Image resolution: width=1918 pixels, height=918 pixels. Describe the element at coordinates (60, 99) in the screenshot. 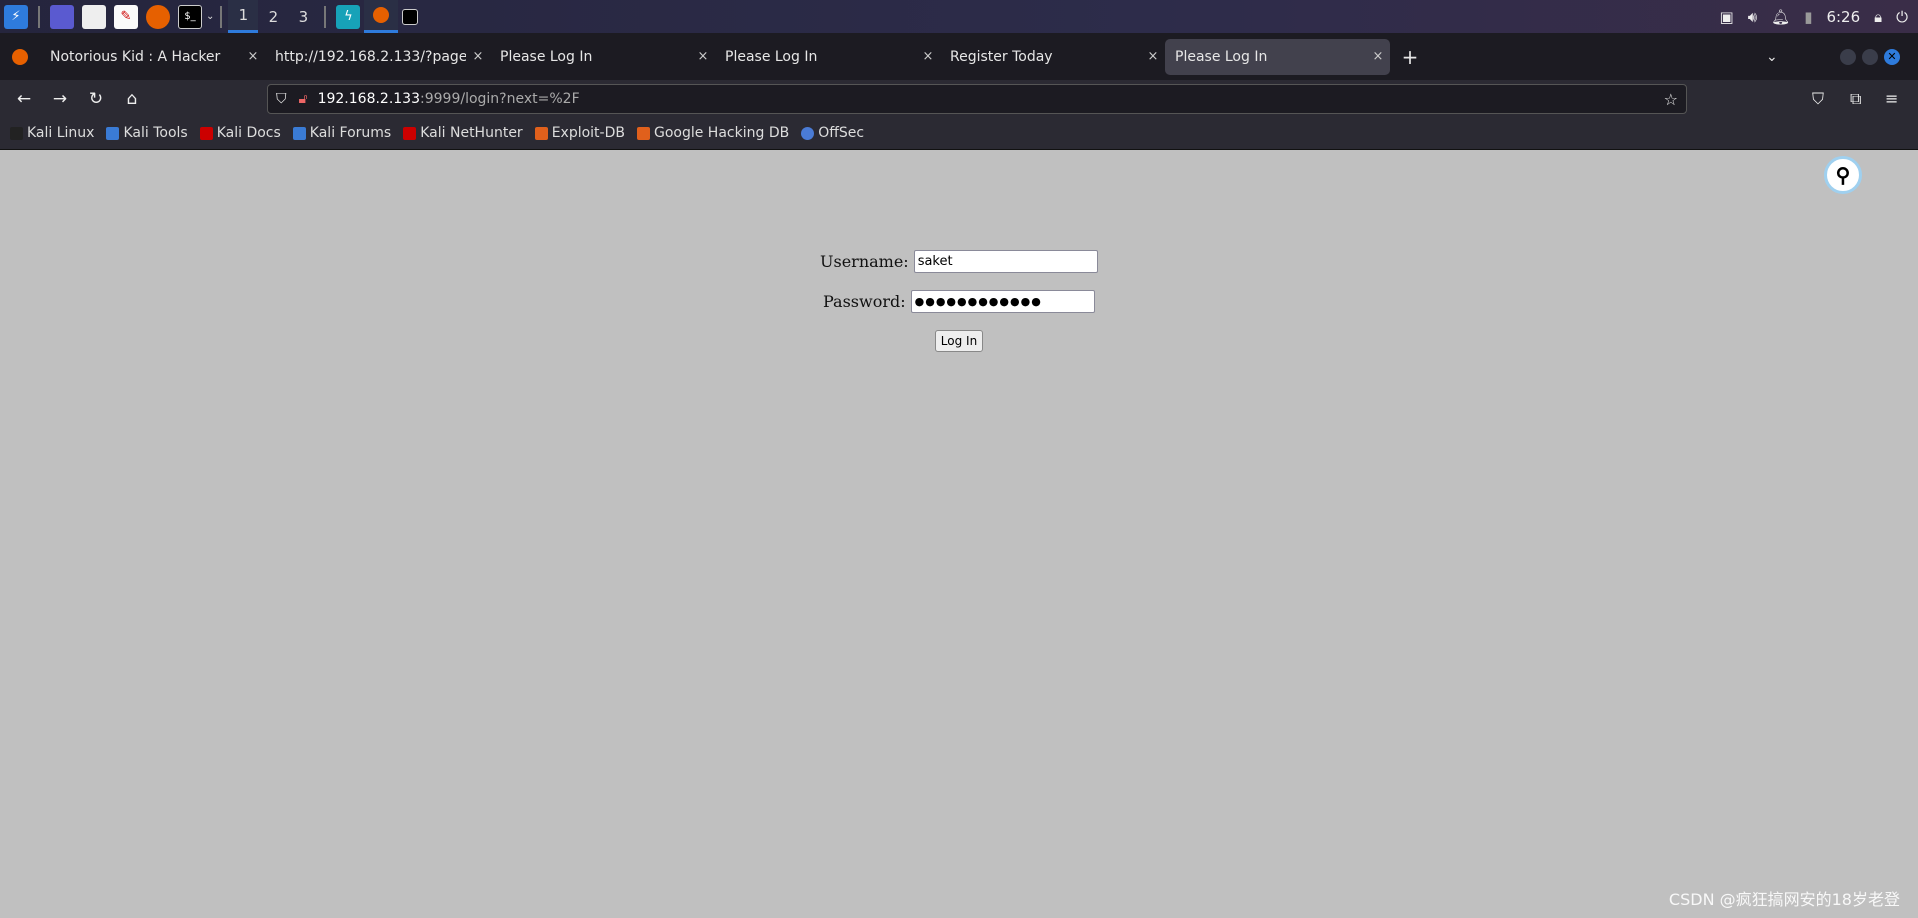

I see `forward-icon: →` at that location.